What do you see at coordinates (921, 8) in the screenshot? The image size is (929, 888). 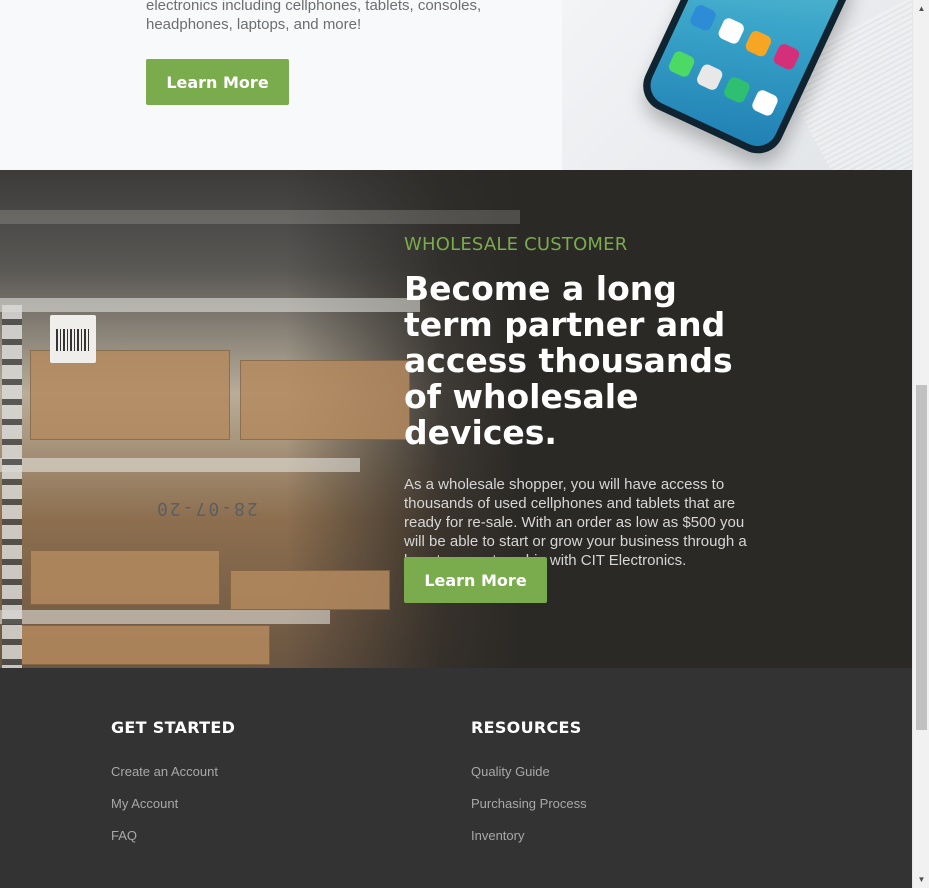 I see `scroll-up-arrow-icon: ▲` at bounding box center [921, 8].